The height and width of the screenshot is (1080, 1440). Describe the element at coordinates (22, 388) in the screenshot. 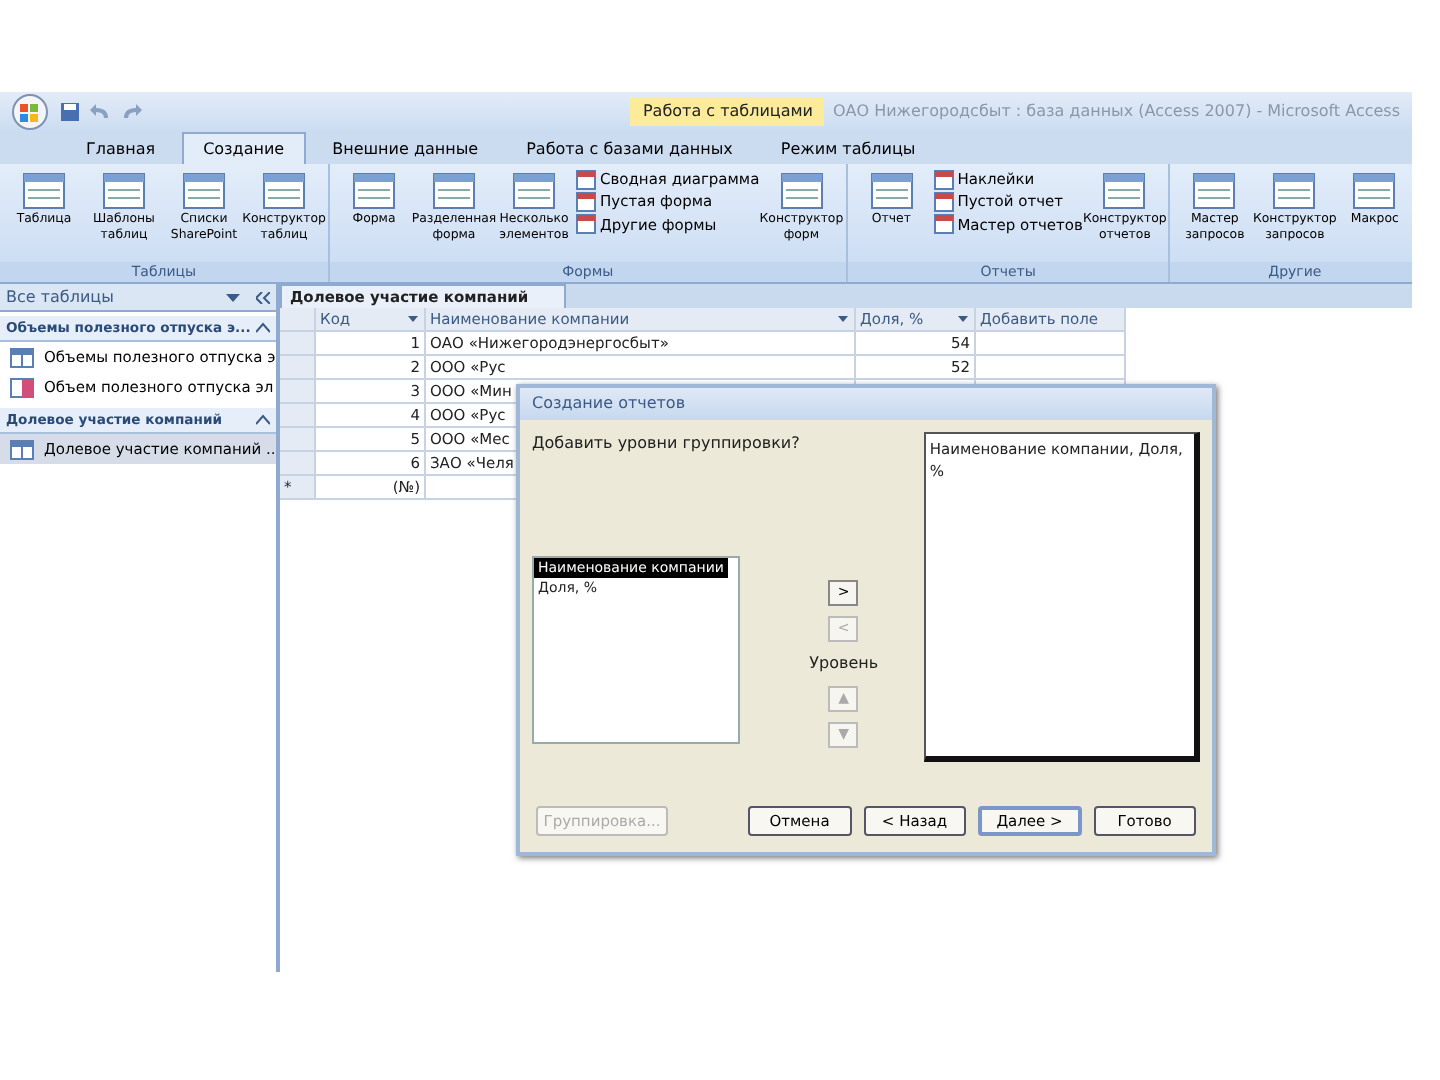

I see `query-icon` at that location.